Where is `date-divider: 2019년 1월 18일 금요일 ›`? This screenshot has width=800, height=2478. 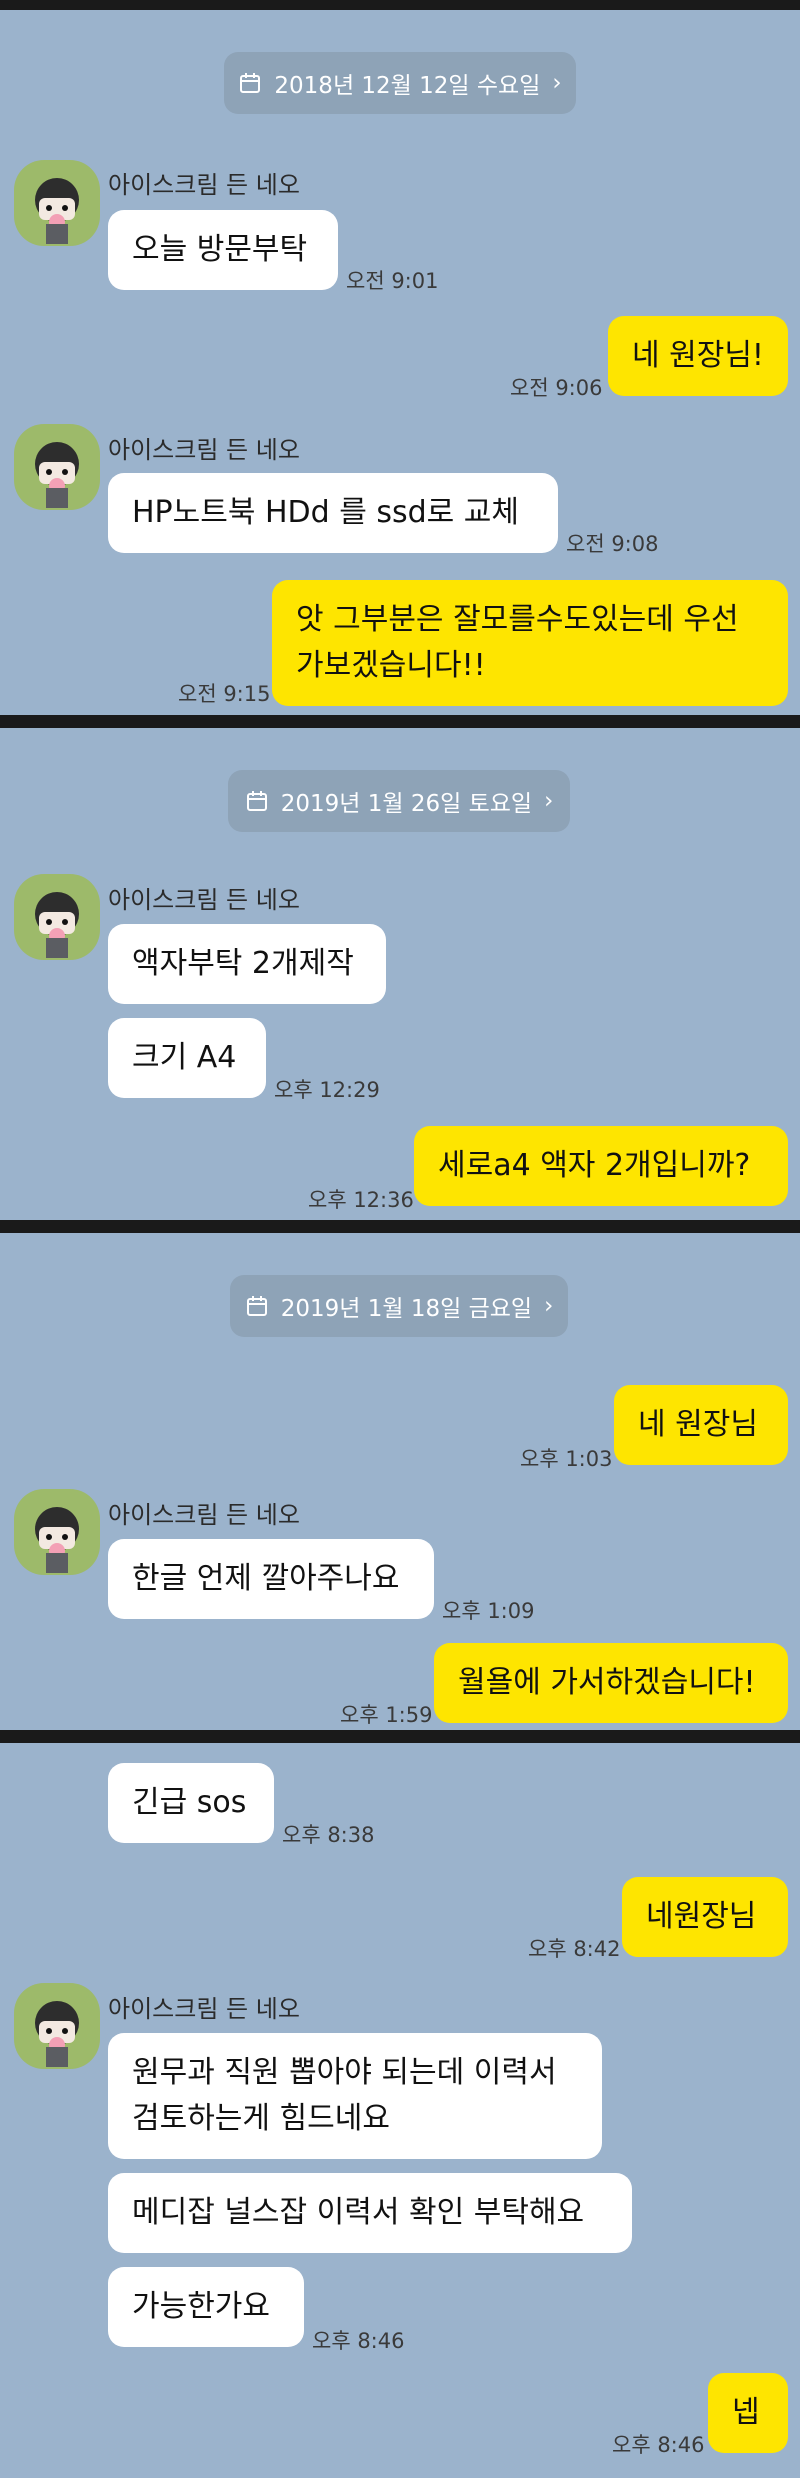
date-divider: 2019년 1월 18일 금요일 › is located at coordinates (399, 1306).